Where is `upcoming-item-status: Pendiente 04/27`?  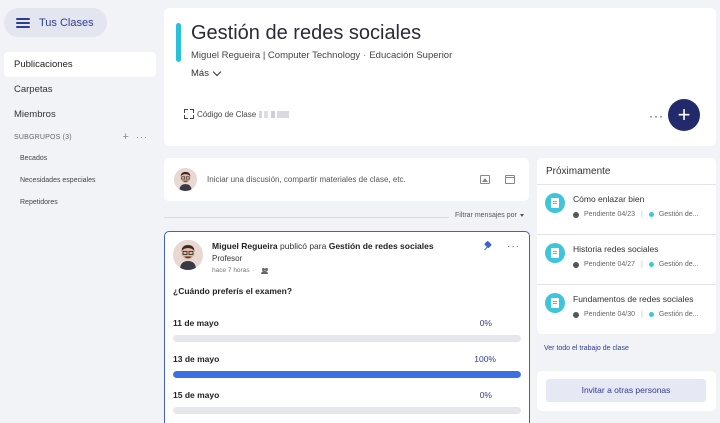 upcoming-item-status: Pendiente 04/27 is located at coordinates (609, 264).